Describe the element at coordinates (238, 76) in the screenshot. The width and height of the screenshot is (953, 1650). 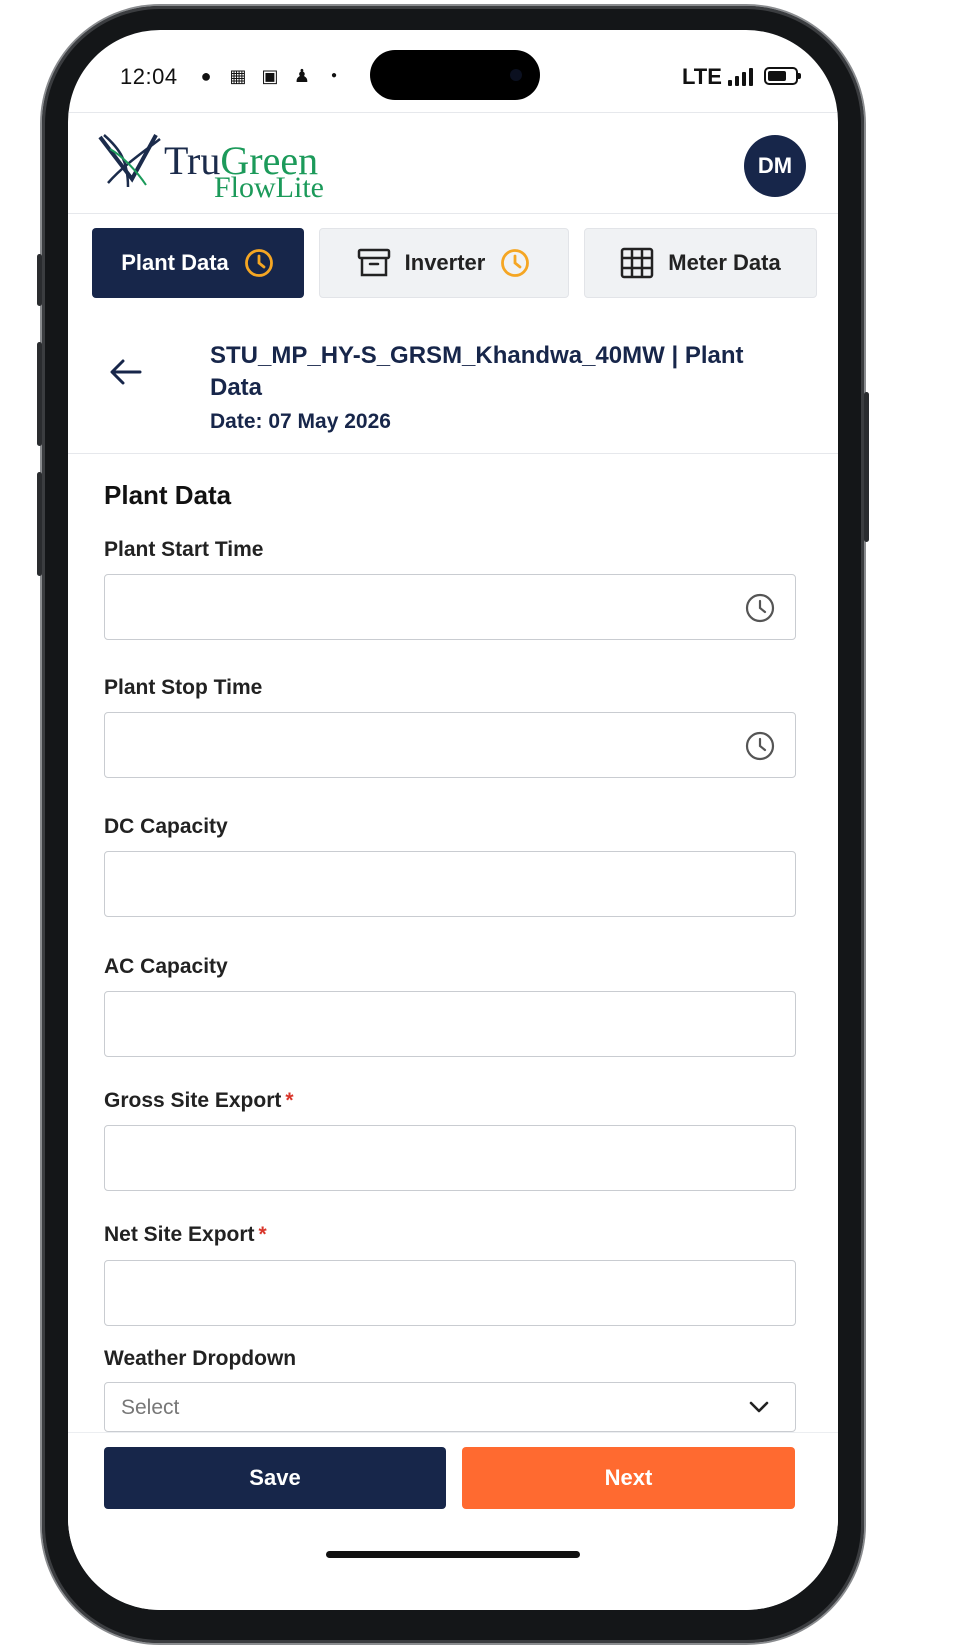
I see `package-icon: ▦` at that location.